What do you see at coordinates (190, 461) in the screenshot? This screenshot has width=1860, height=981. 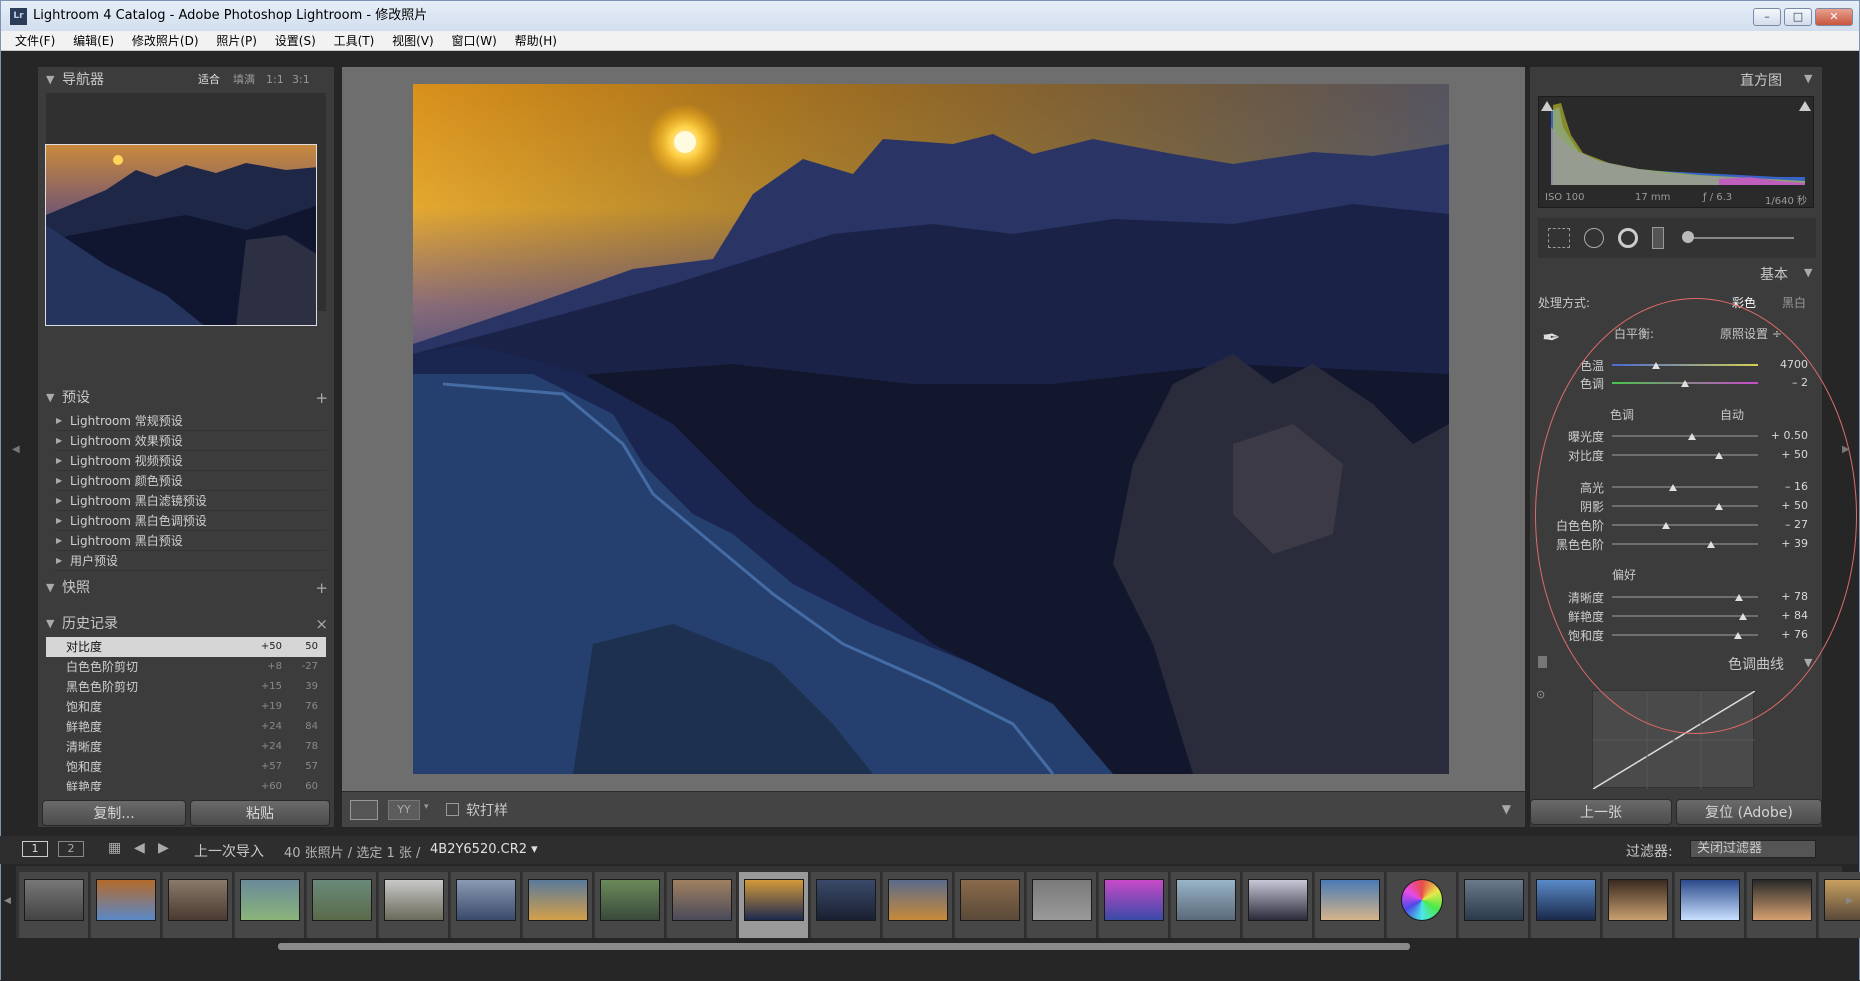 I see `preset-folder: ▶ Lightroom 视频预设` at bounding box center [190, 461].